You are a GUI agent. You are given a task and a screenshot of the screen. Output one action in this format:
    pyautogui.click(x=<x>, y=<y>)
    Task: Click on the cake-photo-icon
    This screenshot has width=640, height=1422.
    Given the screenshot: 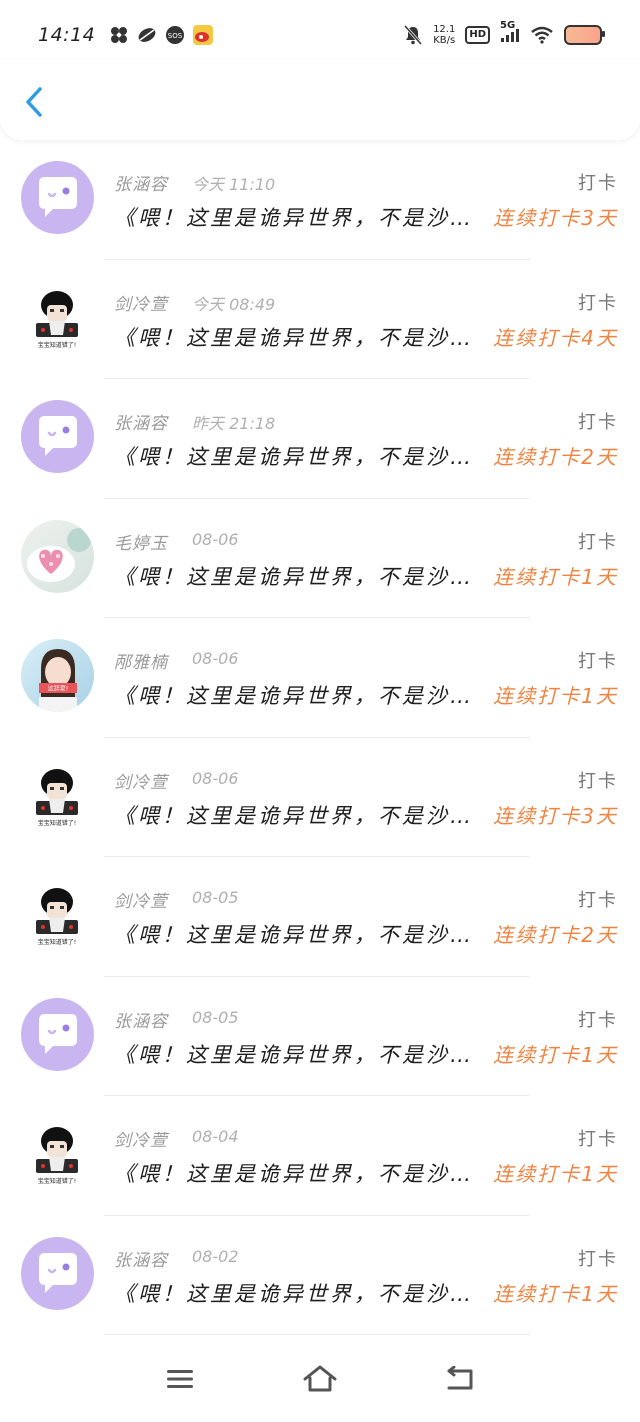 What is the action you would take?
    pyautogui.click(x=59, y=554)
    